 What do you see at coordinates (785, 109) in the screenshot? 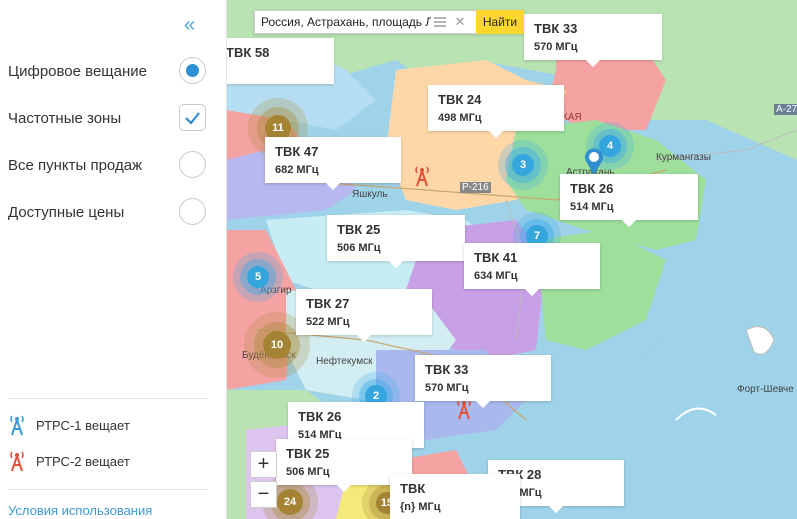
I see `road-label: А-27` at bounding box center [785, 109].